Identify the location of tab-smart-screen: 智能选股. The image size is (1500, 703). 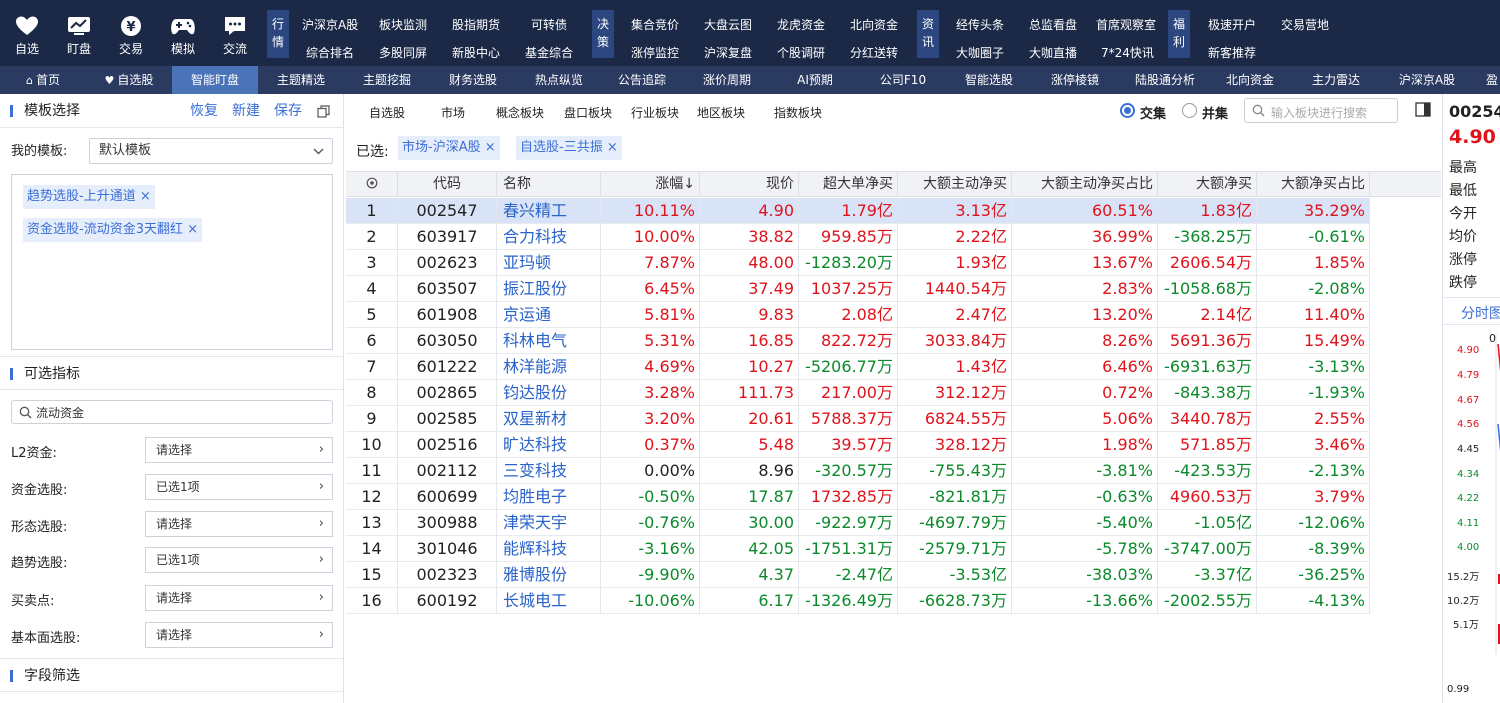
(989, 80).